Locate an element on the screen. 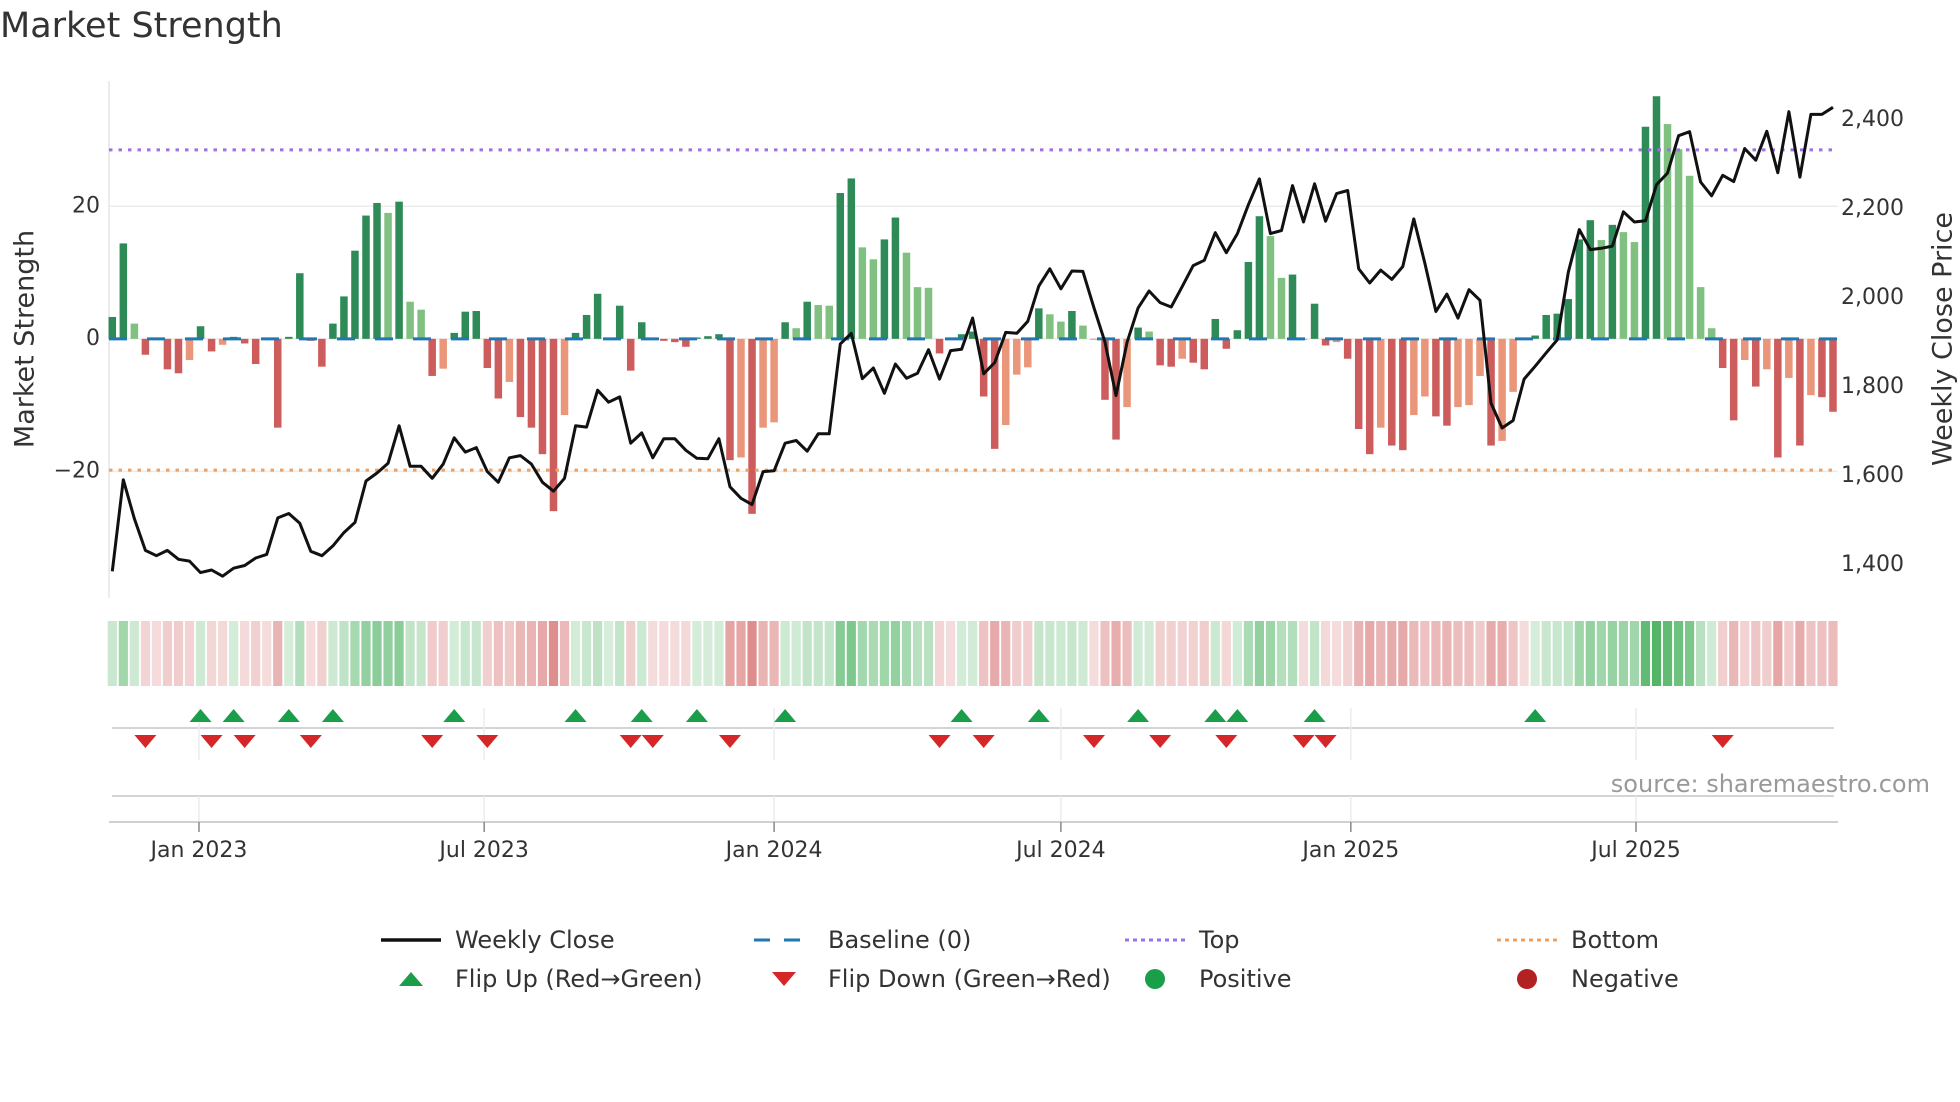 This screenshot has width=1960, height=1102. triangle-up-icon is located at coordinates (412, 979).